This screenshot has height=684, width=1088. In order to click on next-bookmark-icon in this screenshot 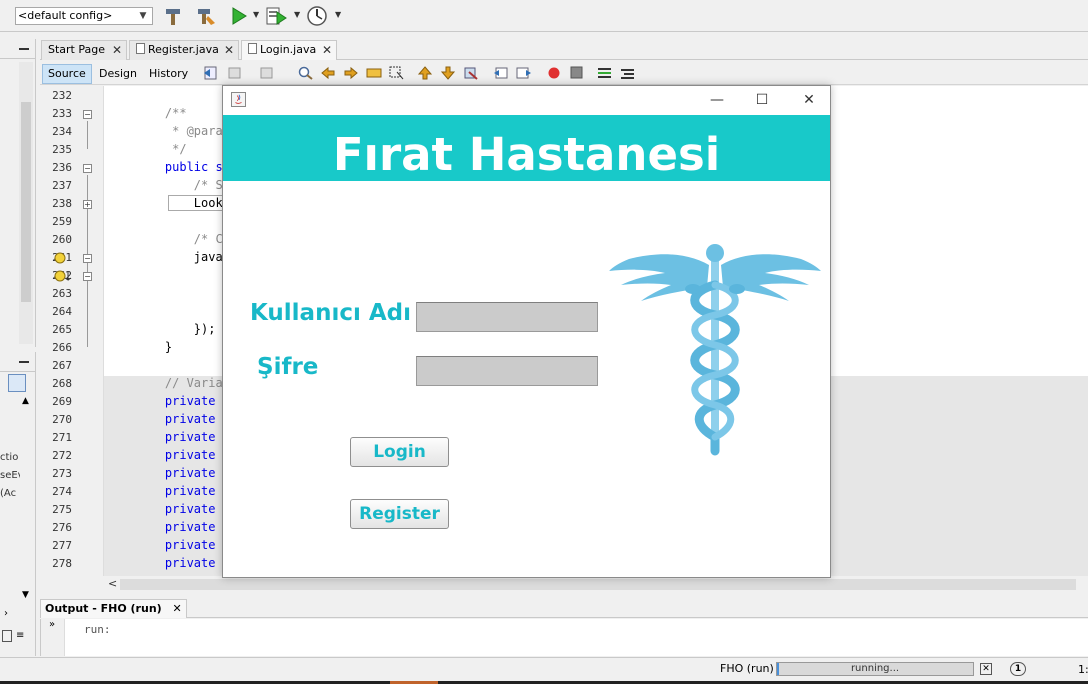, I will do `click(448, 73)`.